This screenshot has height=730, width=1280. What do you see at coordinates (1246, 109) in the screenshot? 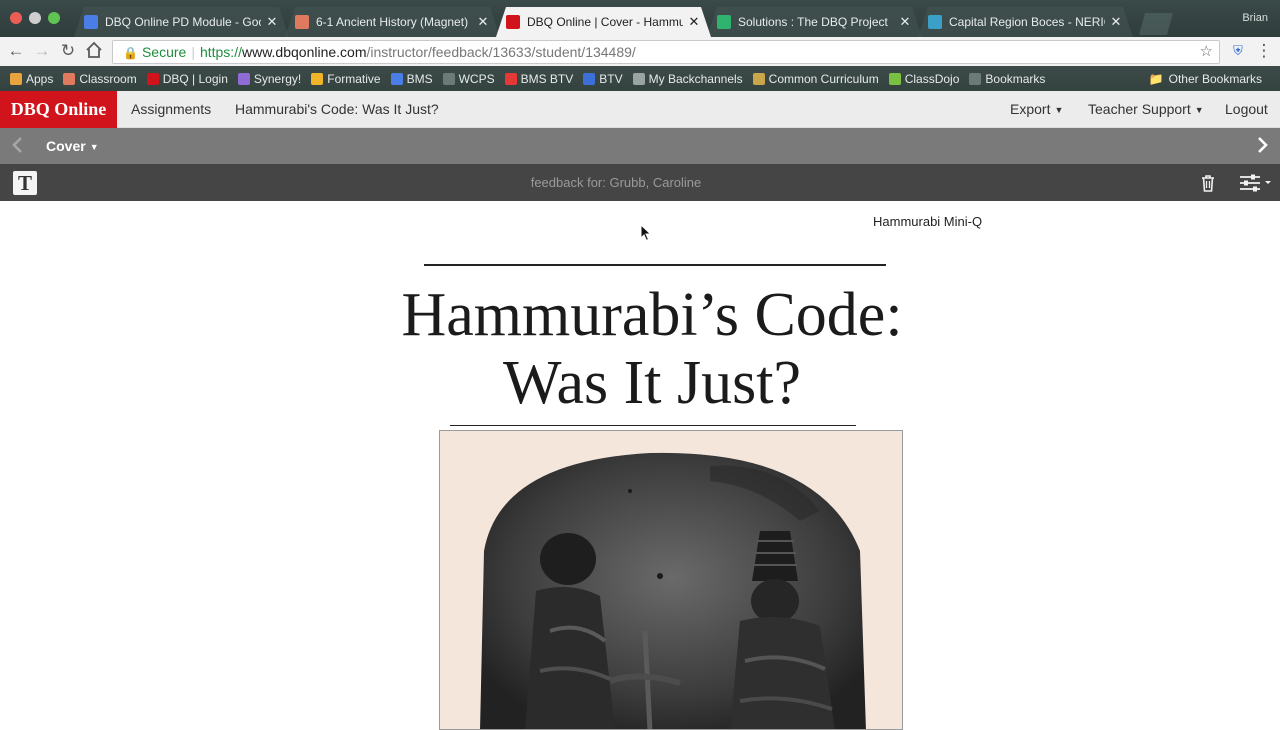
I see `logout-link: Logout` at bounding box center [1246, 109].